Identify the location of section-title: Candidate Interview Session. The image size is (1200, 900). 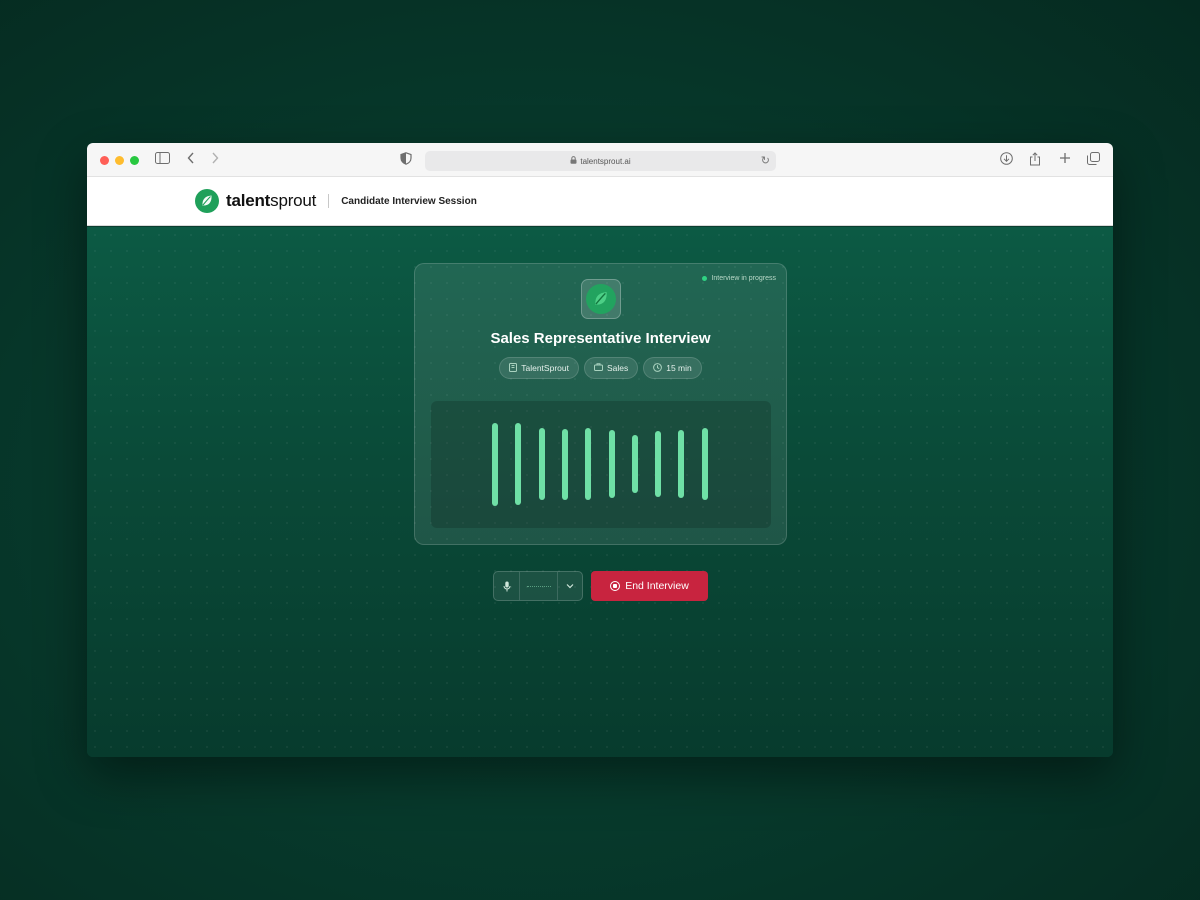
(409, 201).